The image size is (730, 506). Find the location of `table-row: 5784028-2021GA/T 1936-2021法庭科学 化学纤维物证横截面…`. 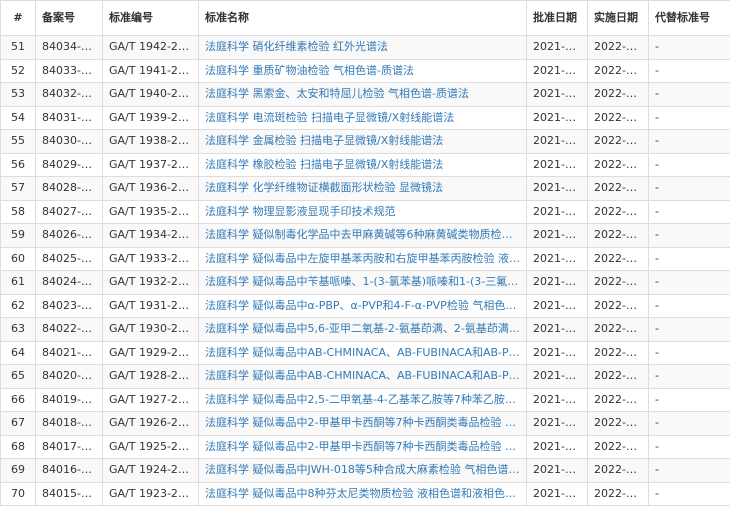

table-row: 5784028-2021GA/T 1936-2021法庭科学 化学纤维物证横截面… is located at coordinates (365, 189).